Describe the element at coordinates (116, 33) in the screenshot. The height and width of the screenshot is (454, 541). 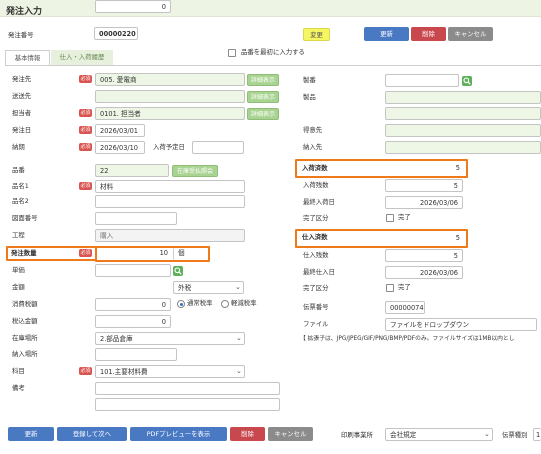
I see `order-no-field: 00000220` at that location.